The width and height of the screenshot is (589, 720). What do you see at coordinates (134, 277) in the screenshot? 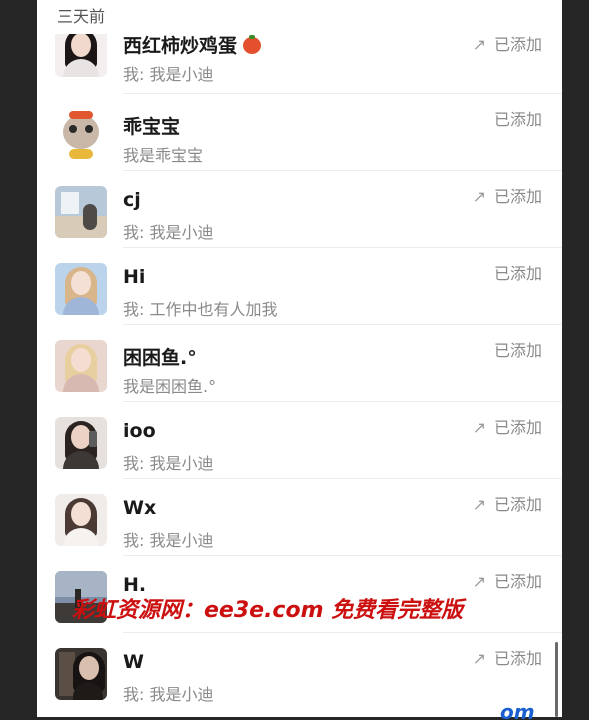
I see `contact-name: Hi` at bounding box center [134, 277].